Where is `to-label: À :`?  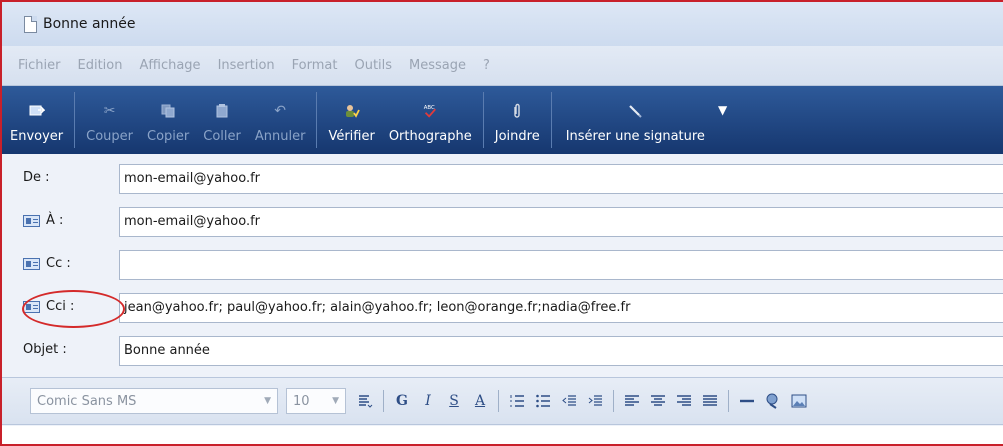
to-label: À : is located at coordinates (43, 220).